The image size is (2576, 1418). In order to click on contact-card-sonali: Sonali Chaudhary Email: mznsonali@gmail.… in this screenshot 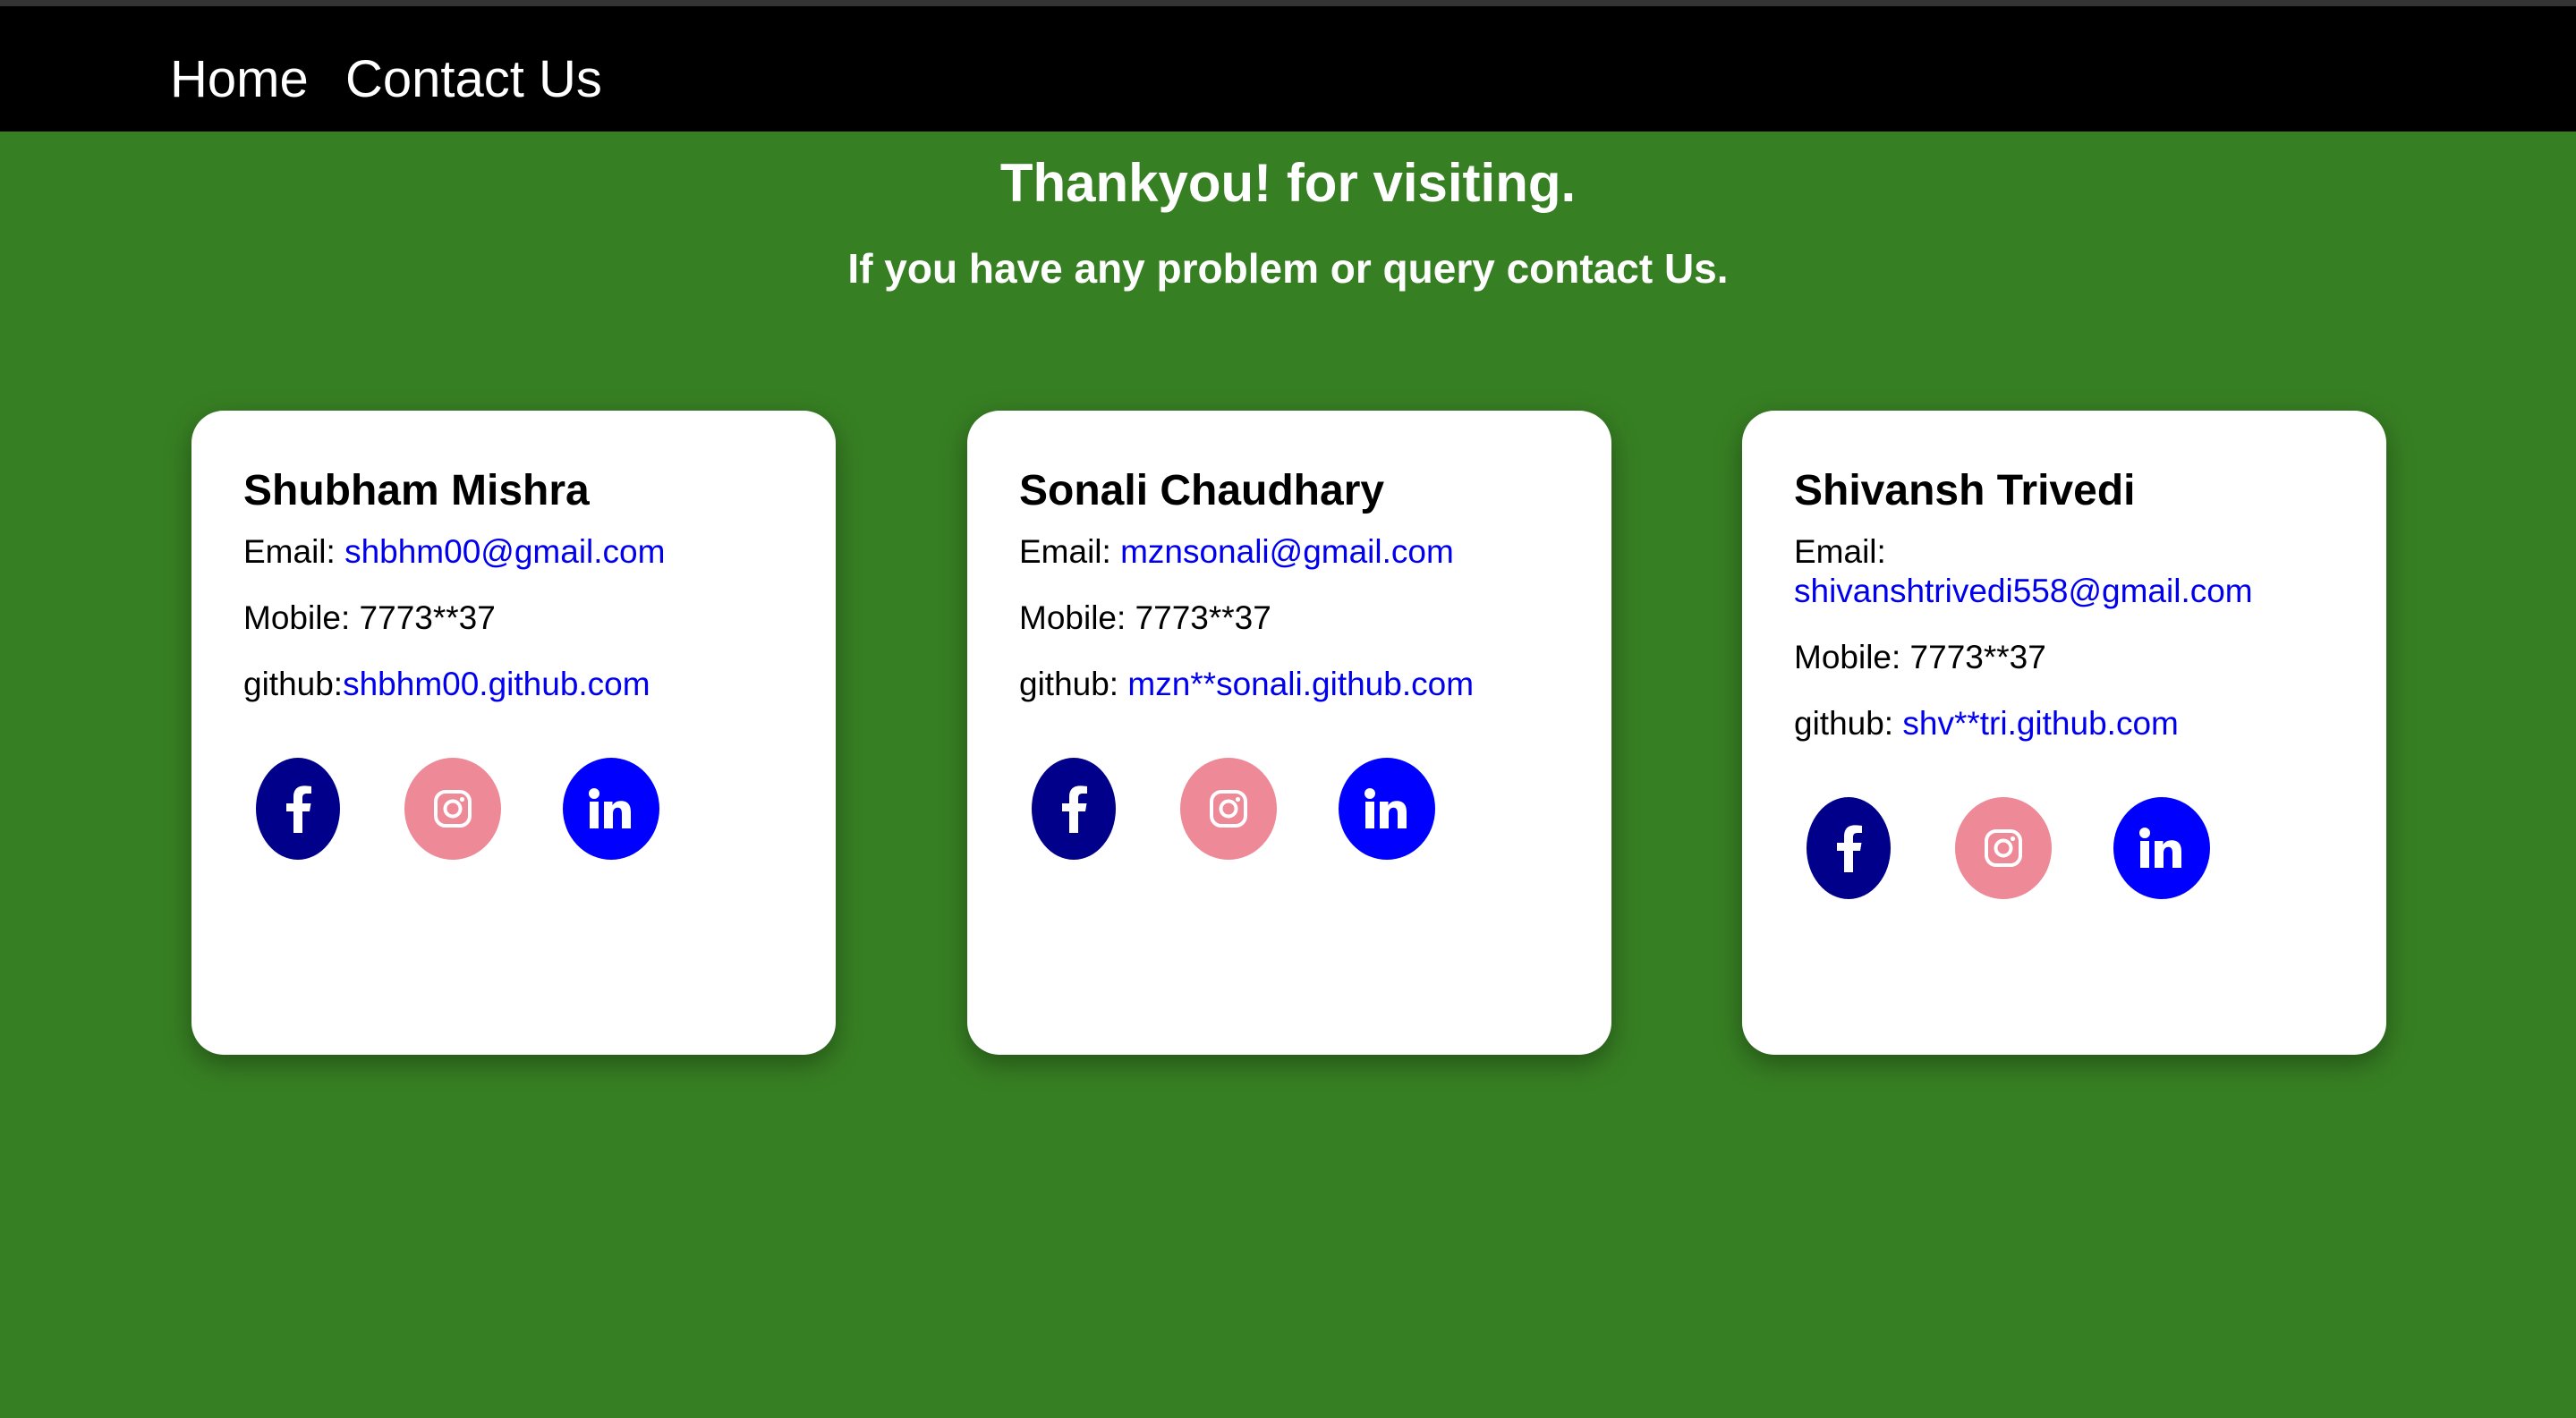, I will do `click(1289, 733)`.